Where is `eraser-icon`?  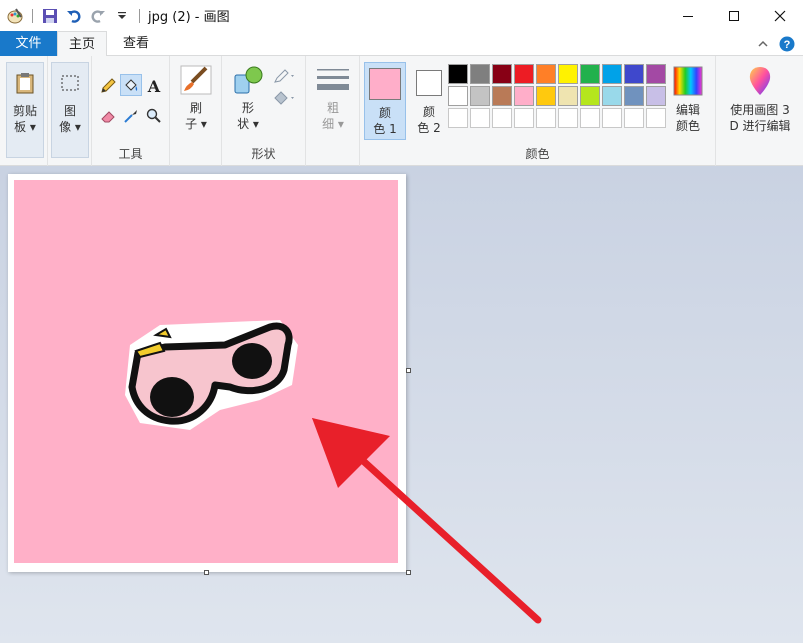
eraser-icon is located at coordinates (108, 116).